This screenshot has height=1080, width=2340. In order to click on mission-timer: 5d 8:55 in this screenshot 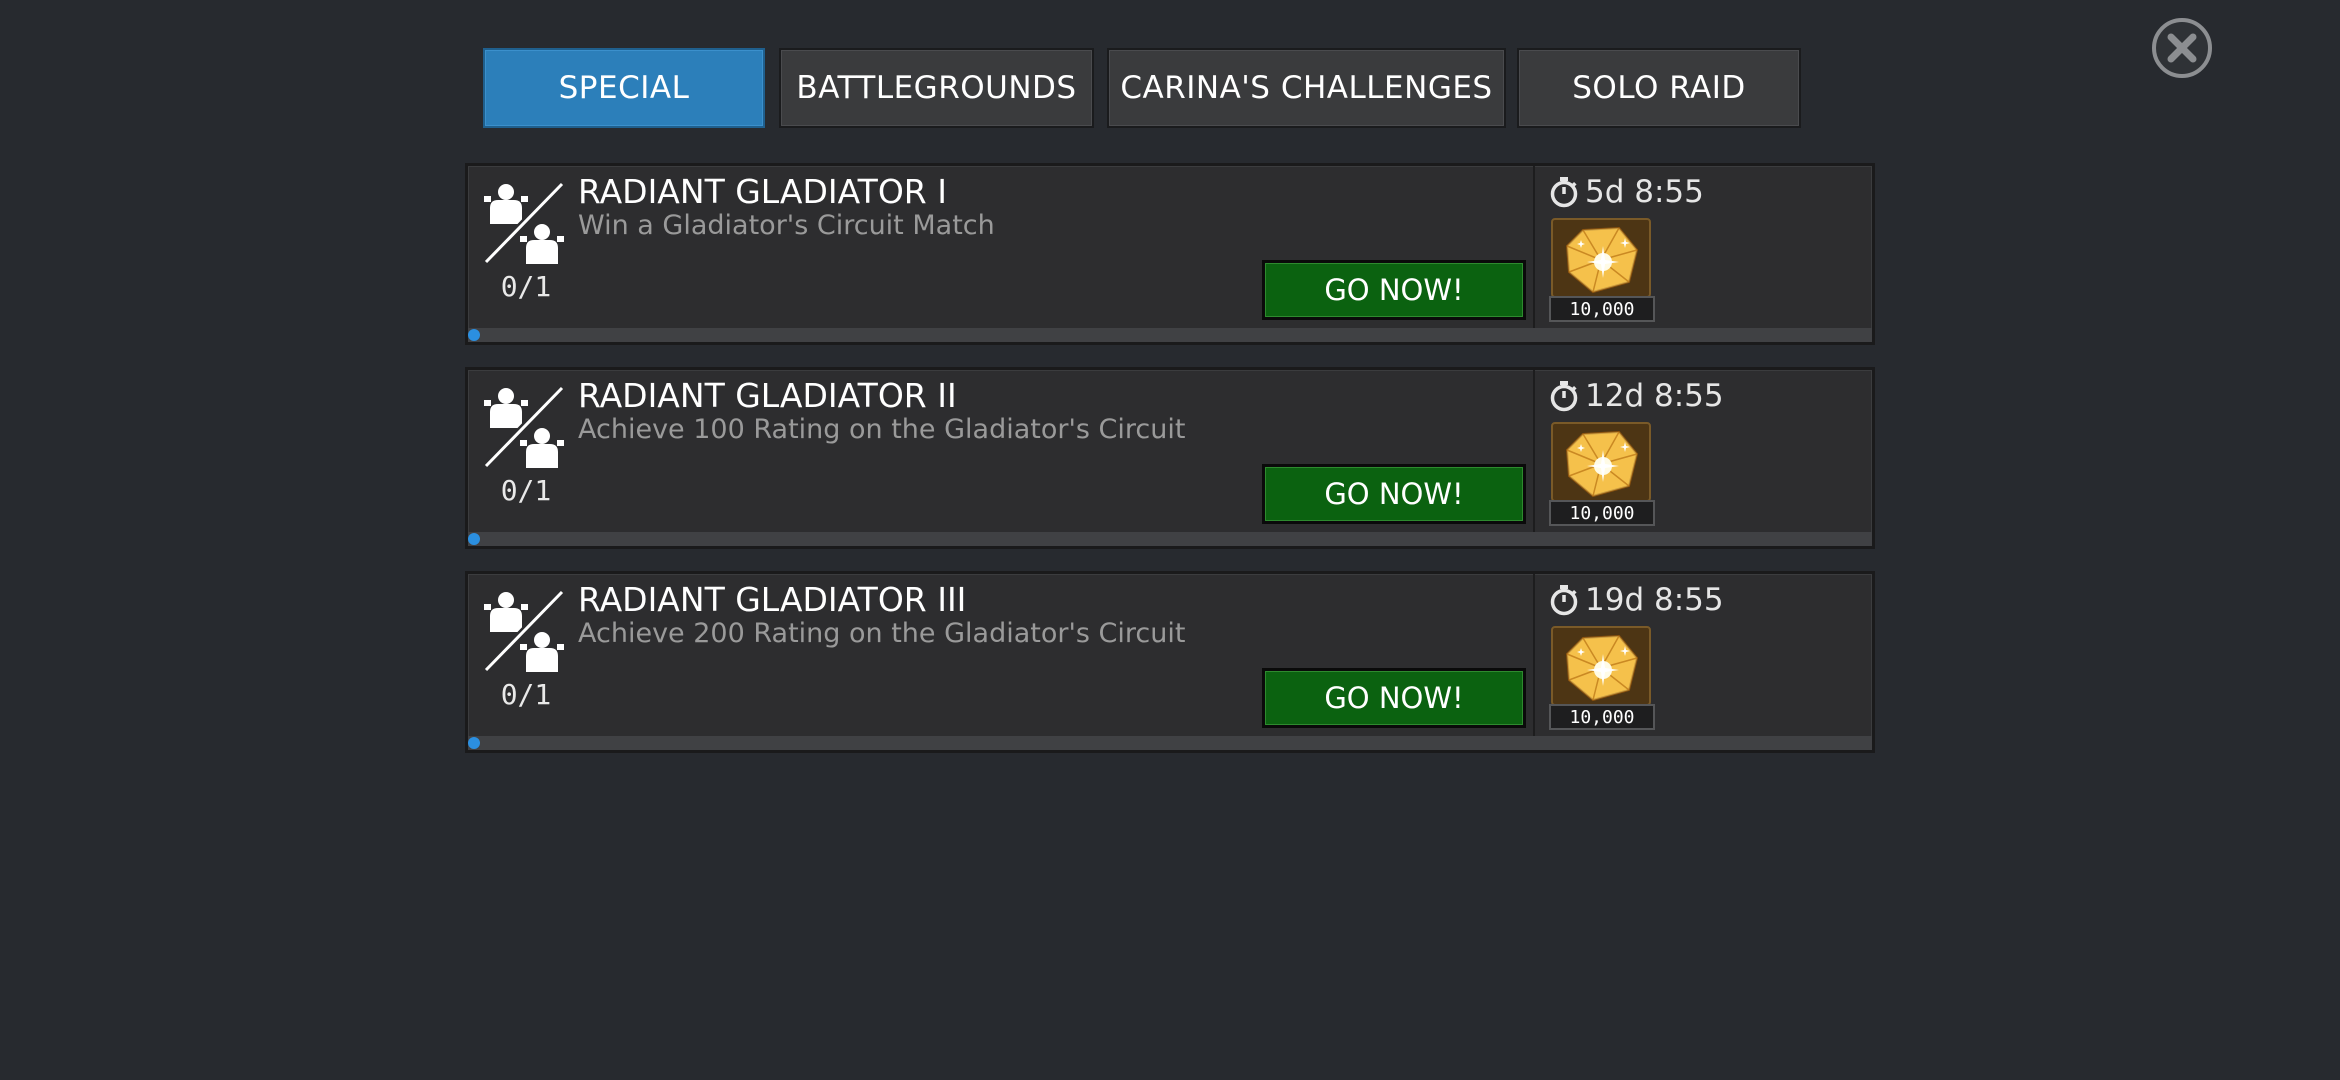, I will do `click(1626, 192)`.